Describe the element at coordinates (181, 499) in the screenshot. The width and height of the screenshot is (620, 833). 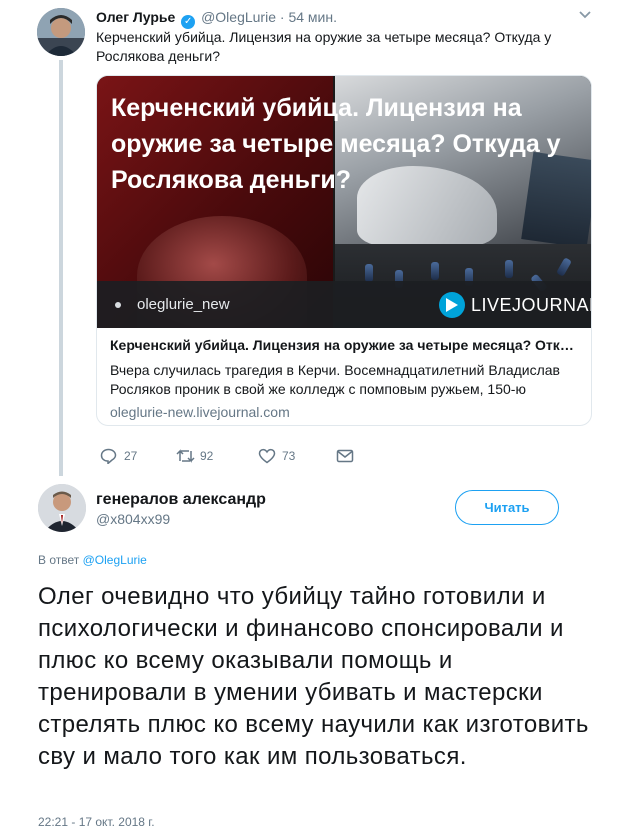
I see `reply-author-name: генералов александр` at that location.